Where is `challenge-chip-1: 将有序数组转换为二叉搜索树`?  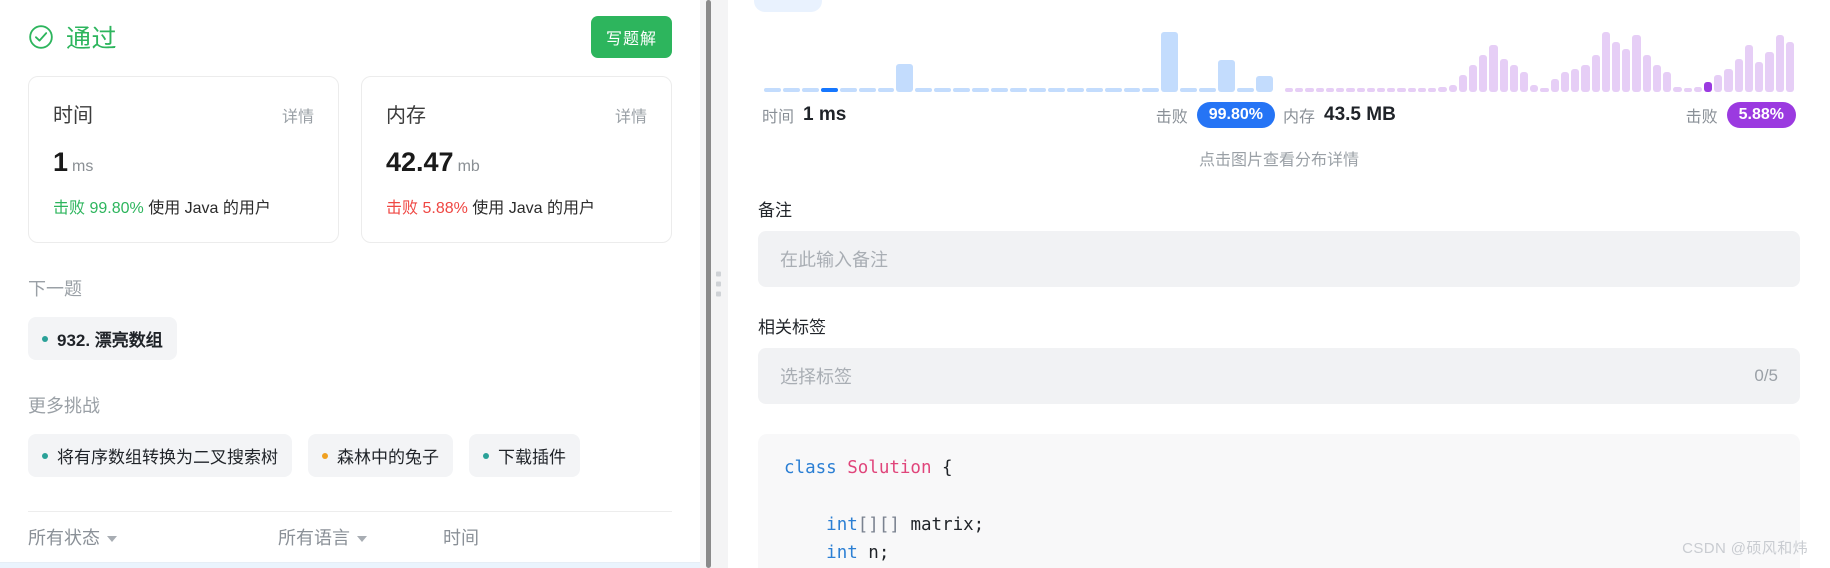 challenge-chip-1: 将有序数组转换为二叉搜索树 is located at coordinates (160, 455).